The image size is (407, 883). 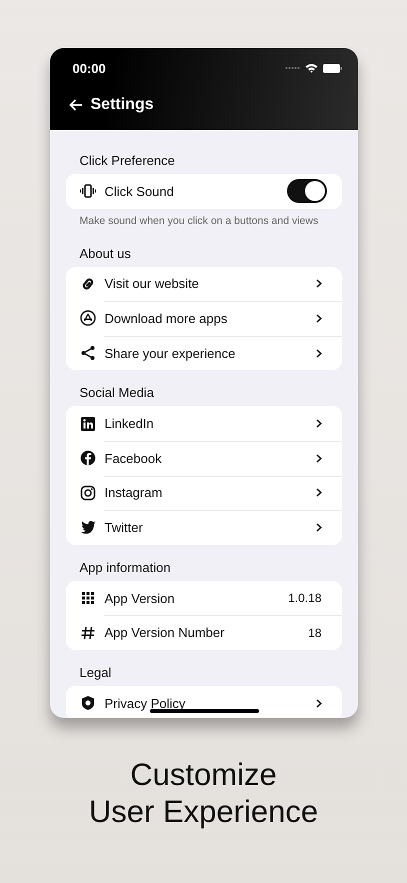 What do you see at coordinates (191, 191) in the screenshot?
I see `row-label: Click Sound` at bounding box center [191, 191].